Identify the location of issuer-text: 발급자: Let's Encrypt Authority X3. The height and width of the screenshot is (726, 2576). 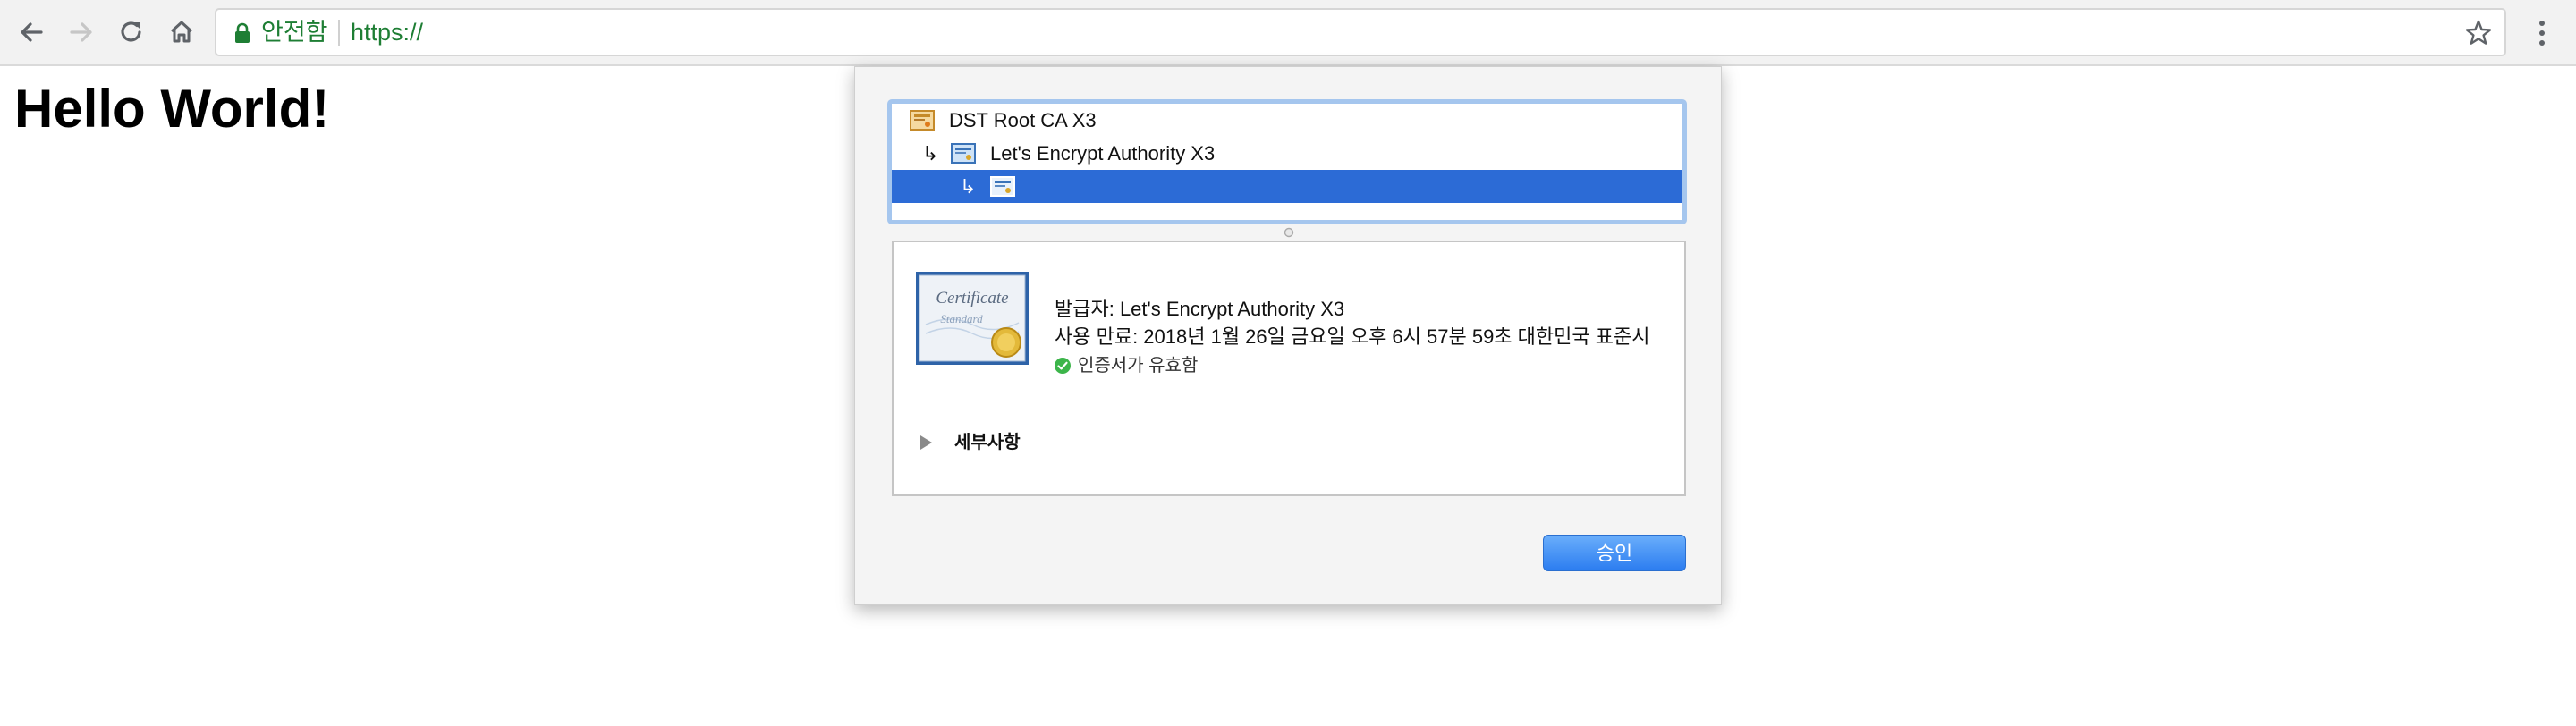
(1200, 309).